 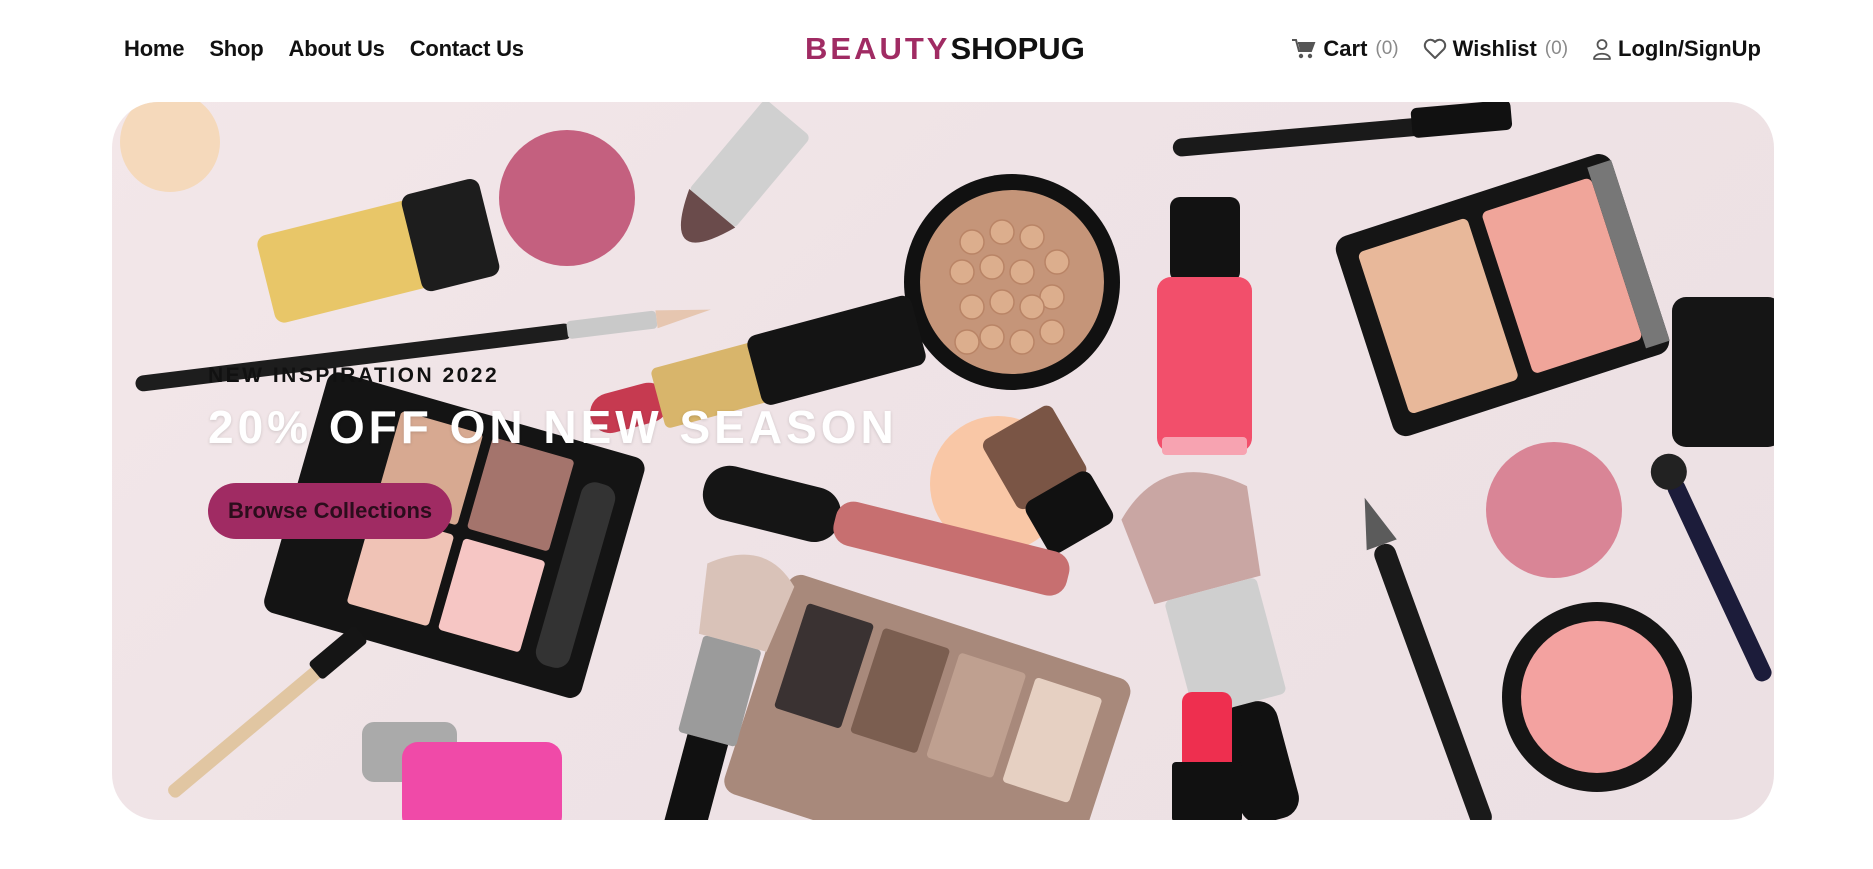 What do you see at coordinates (1602, 49) in the screenshot?
I see `user-icon` at bounding box center [1602, 49].